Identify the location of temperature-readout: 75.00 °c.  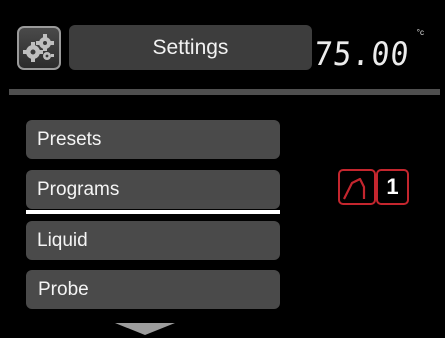
(368, 53).